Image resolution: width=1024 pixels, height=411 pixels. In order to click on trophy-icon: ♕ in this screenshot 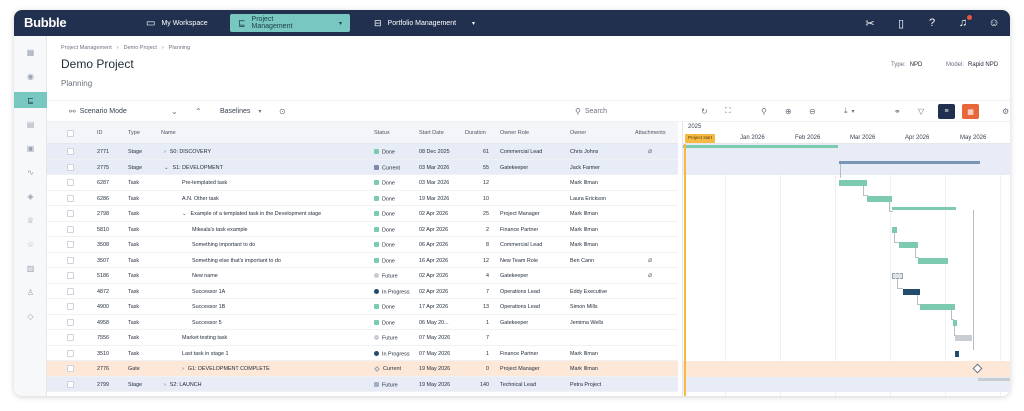, I will do `click(30, 220)`.